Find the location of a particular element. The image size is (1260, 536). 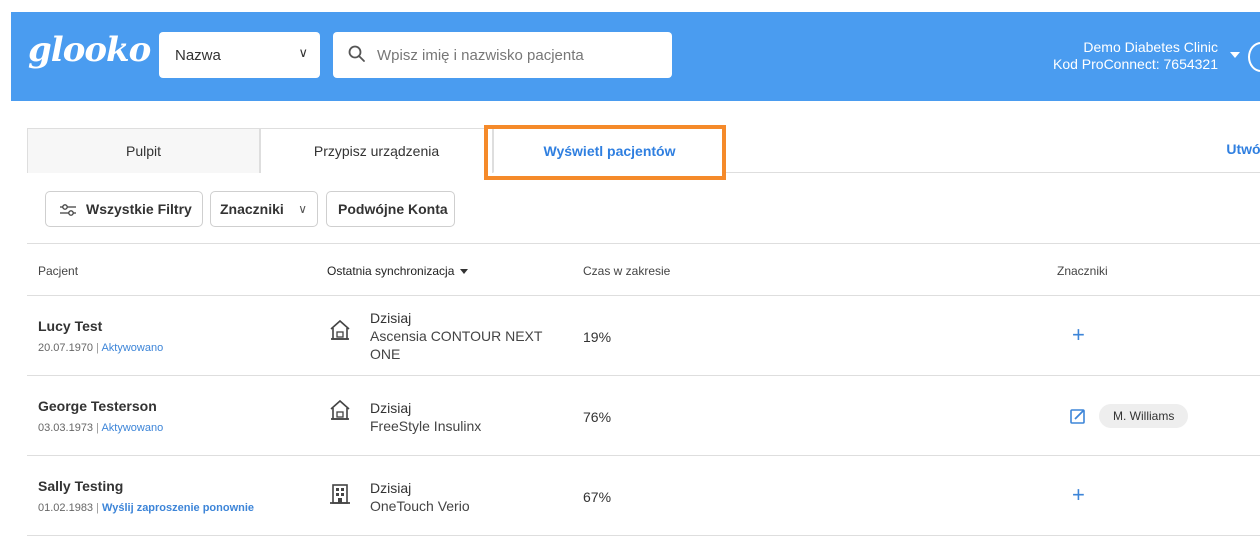

last-sync: Dzisiaj OneTouch Verio is located at coordinates (420, 497).